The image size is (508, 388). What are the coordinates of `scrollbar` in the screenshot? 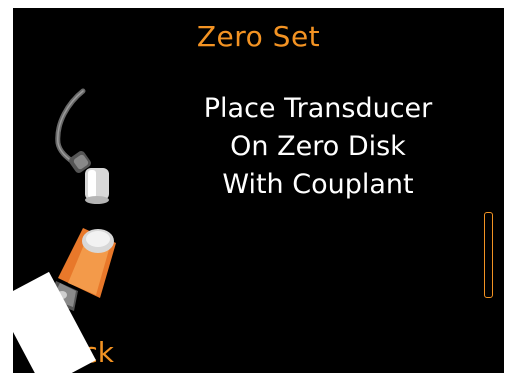 It's located at (488, 255).